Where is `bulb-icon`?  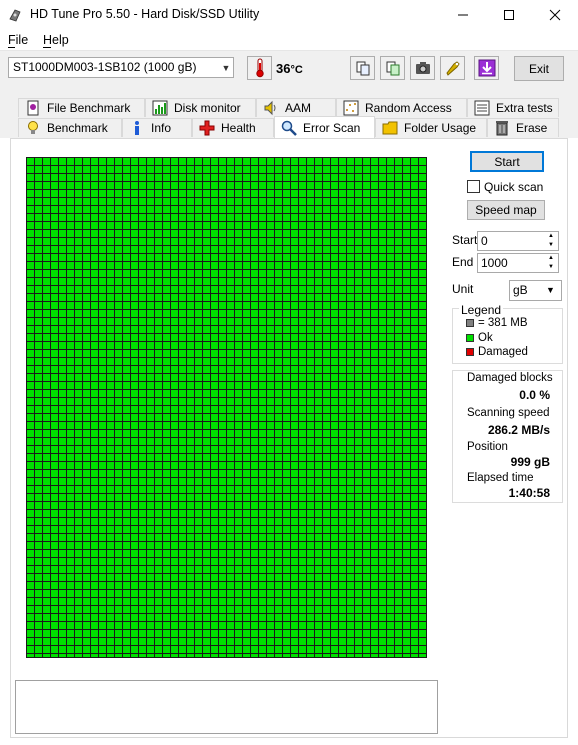
bulb-icon is located at coordinates (33, 127).